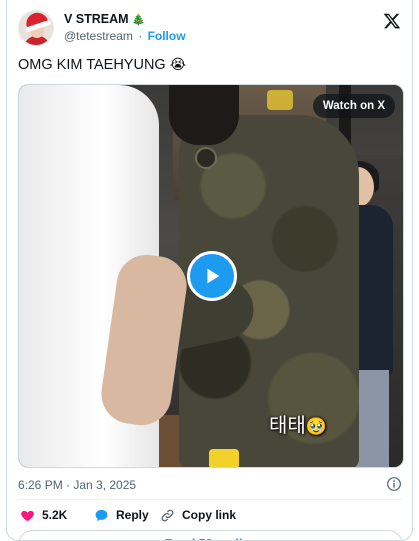  I want to click on like-count: 5.2K, so click(55, 515).